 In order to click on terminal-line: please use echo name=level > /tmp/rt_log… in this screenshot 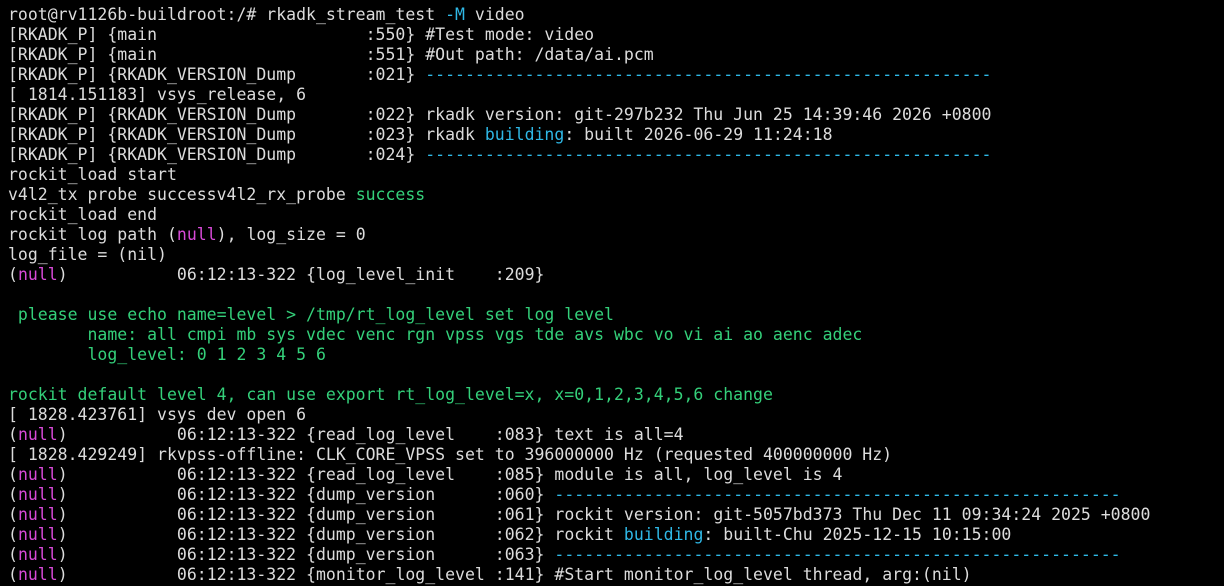, I will do `click(616, 315)`.